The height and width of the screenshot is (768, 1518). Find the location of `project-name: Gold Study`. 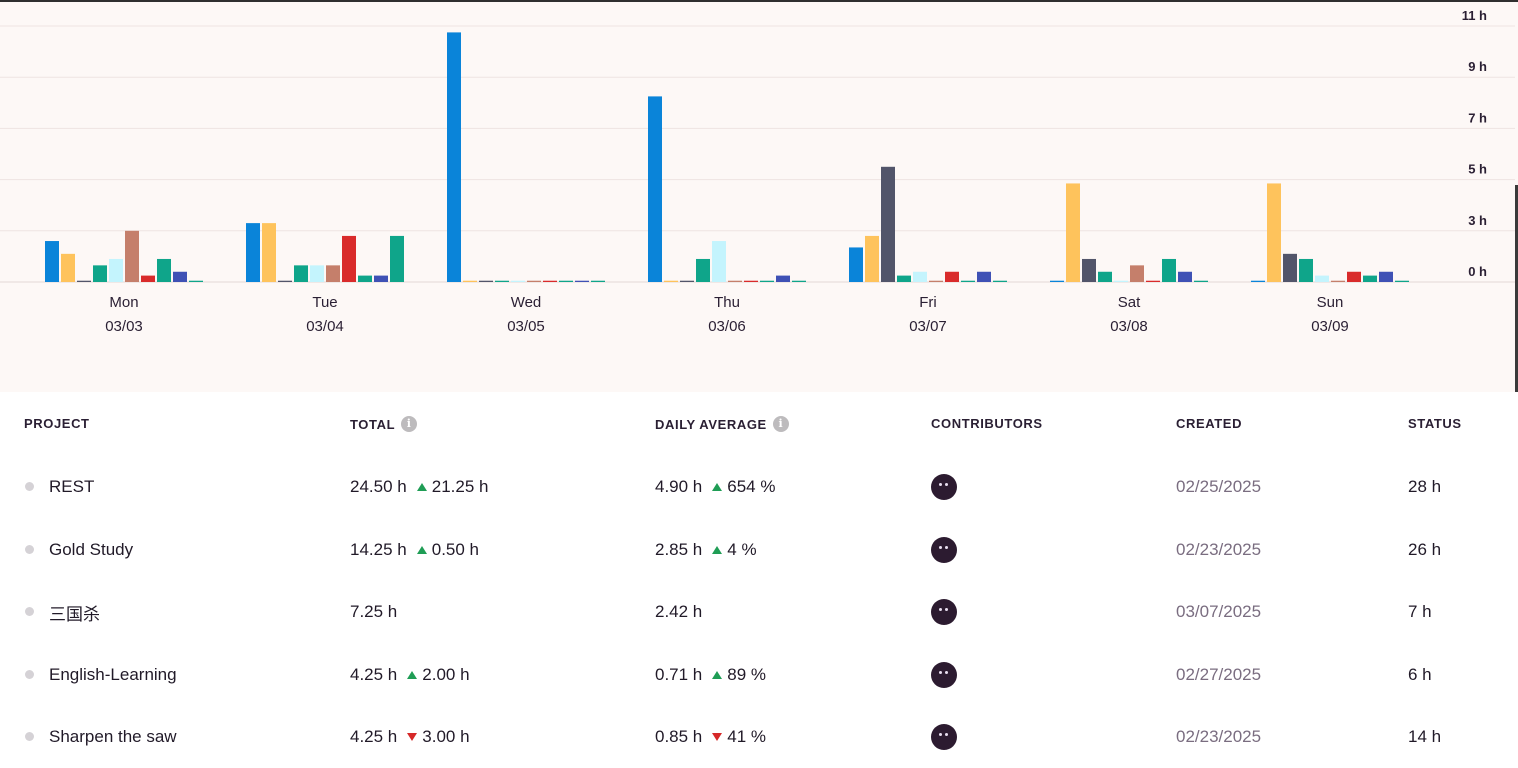

project-name: Gold Study is located at coordinates (91, 550).